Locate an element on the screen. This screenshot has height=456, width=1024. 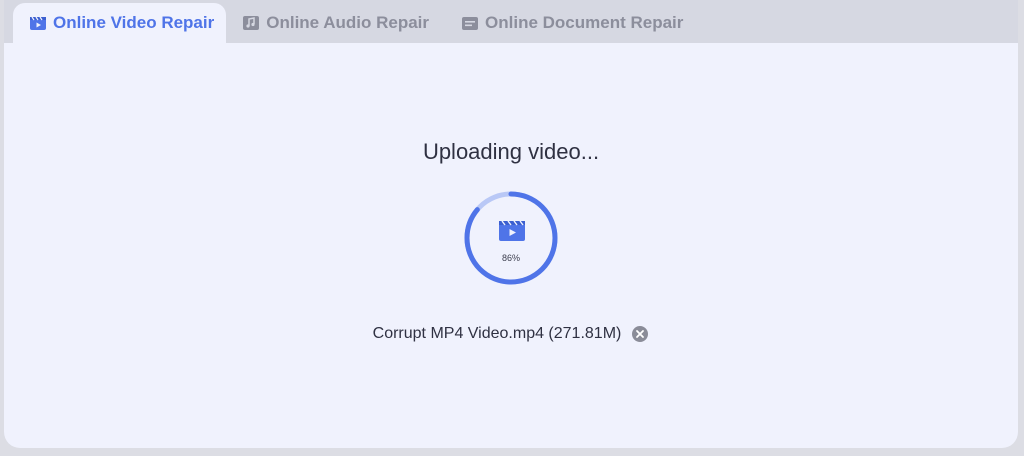
close-icon is located at coordinates (640, 334).